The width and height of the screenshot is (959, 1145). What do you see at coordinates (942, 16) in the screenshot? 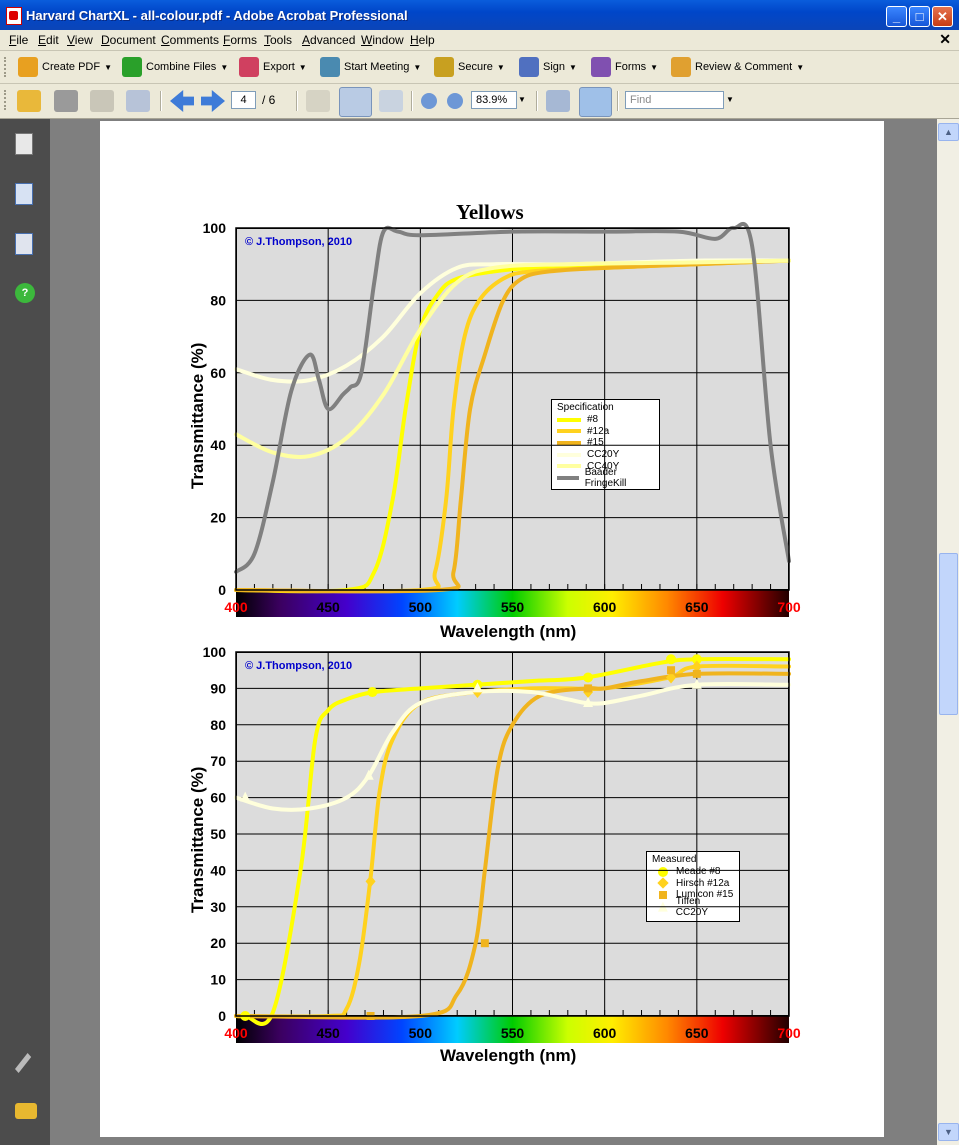
I see `close-button: ✕` at bounding box center [942, 16].